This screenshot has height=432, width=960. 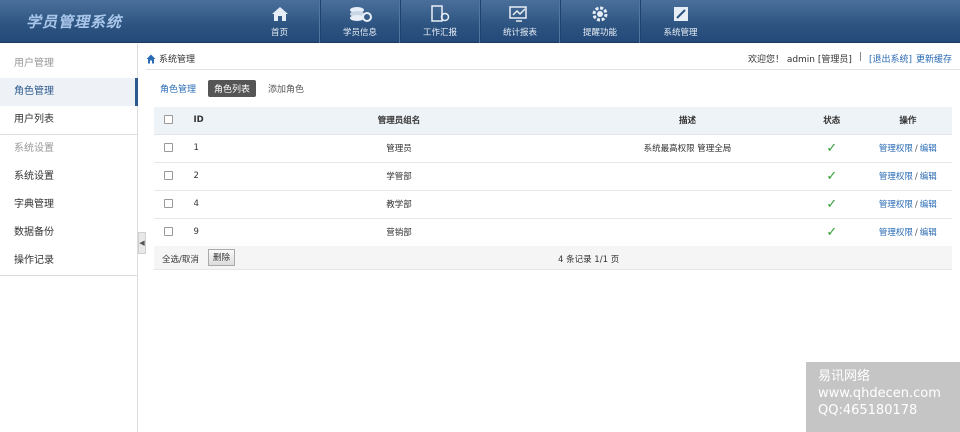 I want to click on cell-id: 4, so click(x=203, y=204).